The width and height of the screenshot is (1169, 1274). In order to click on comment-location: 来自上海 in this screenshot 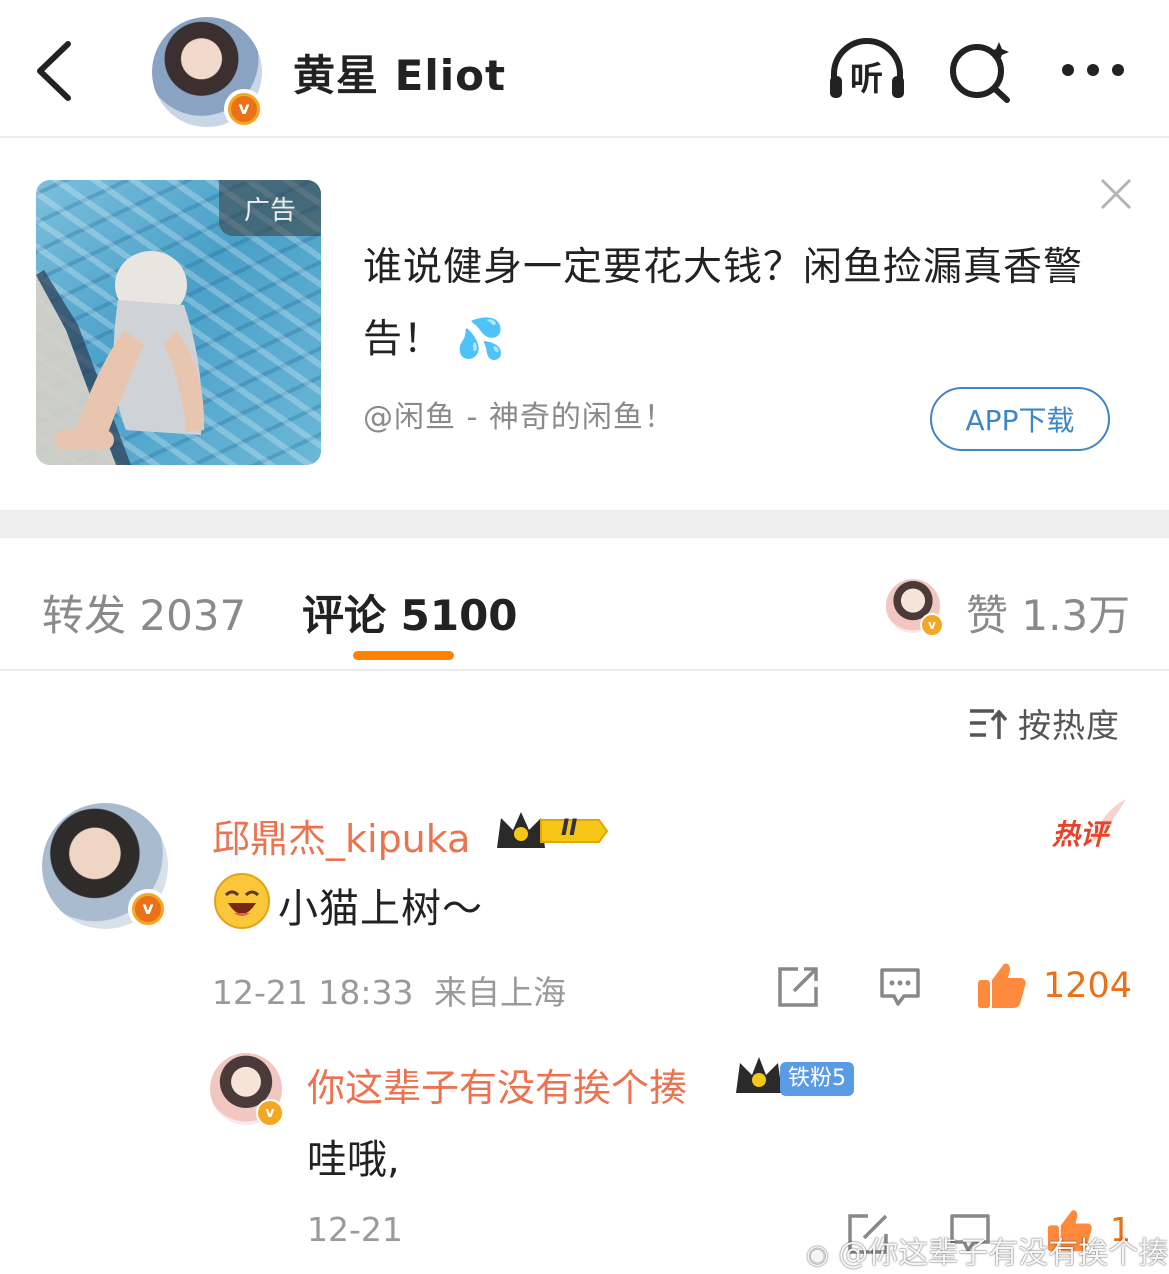, I will do `click(499, 992)`.